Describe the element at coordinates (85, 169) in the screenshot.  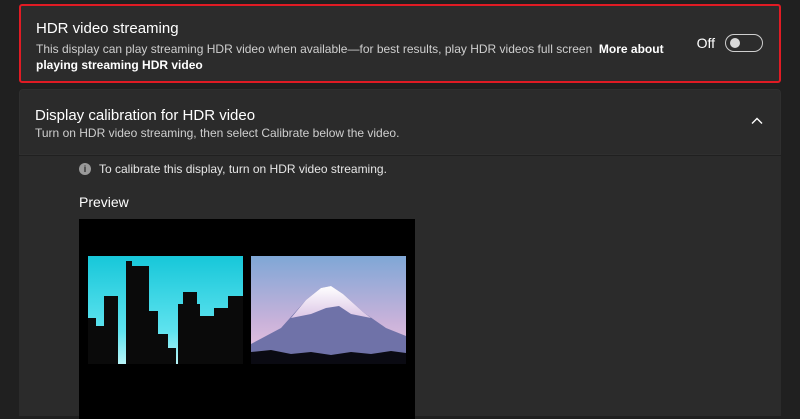
I see `info-icon: i` at that location.